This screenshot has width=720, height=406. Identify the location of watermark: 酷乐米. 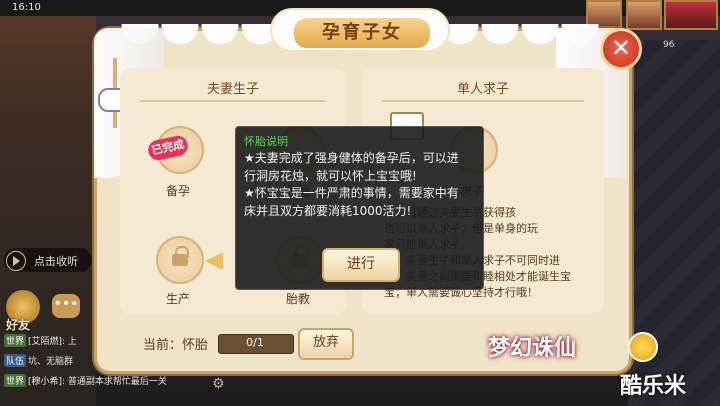
(653, 386).